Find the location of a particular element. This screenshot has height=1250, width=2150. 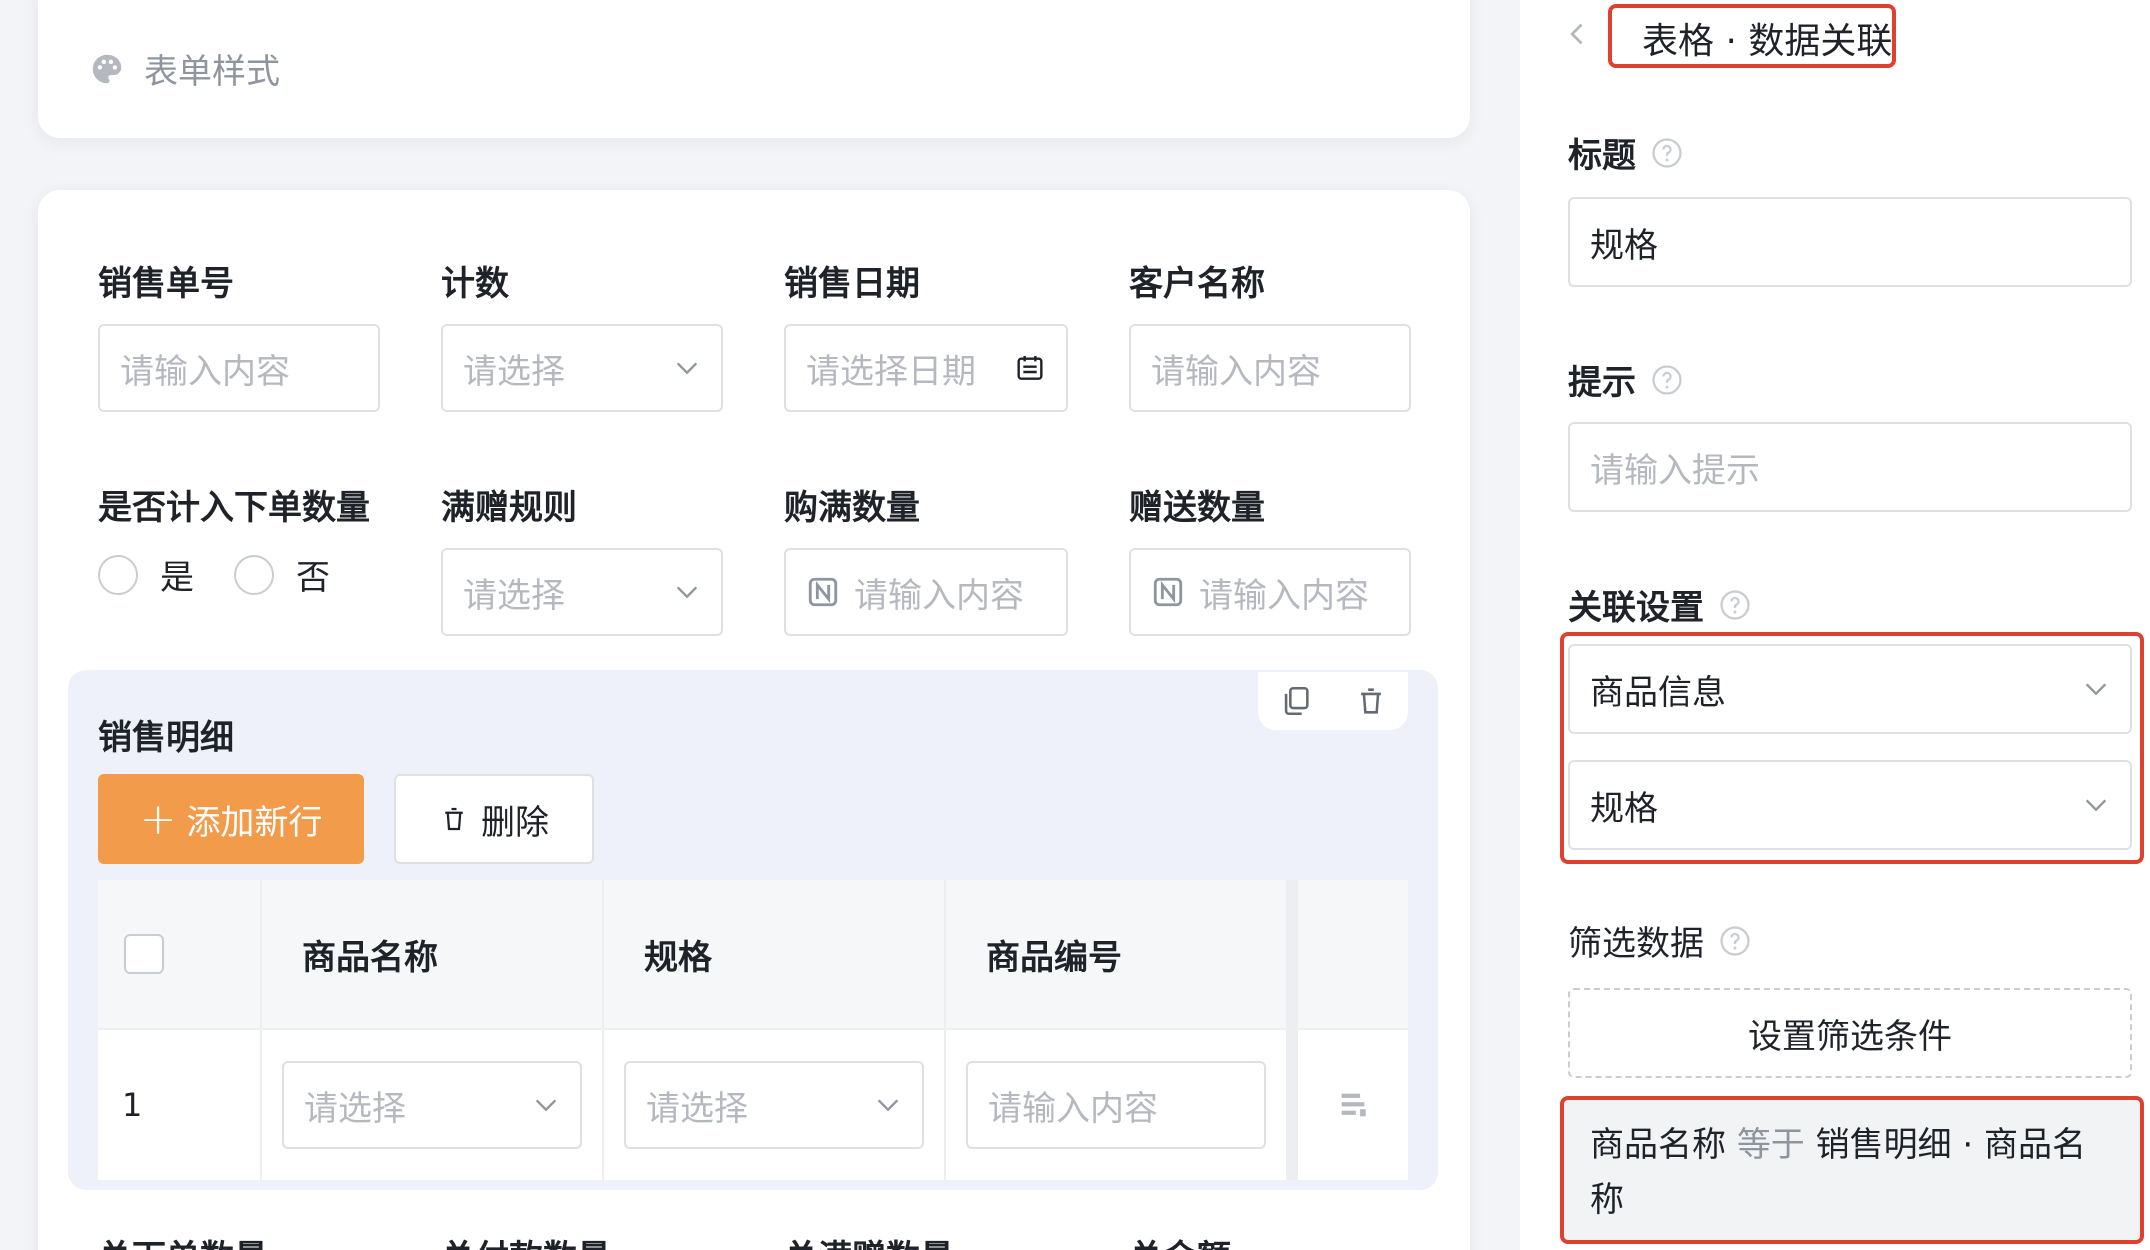

header-checkbox-cell is located at coordinates (180, 954).